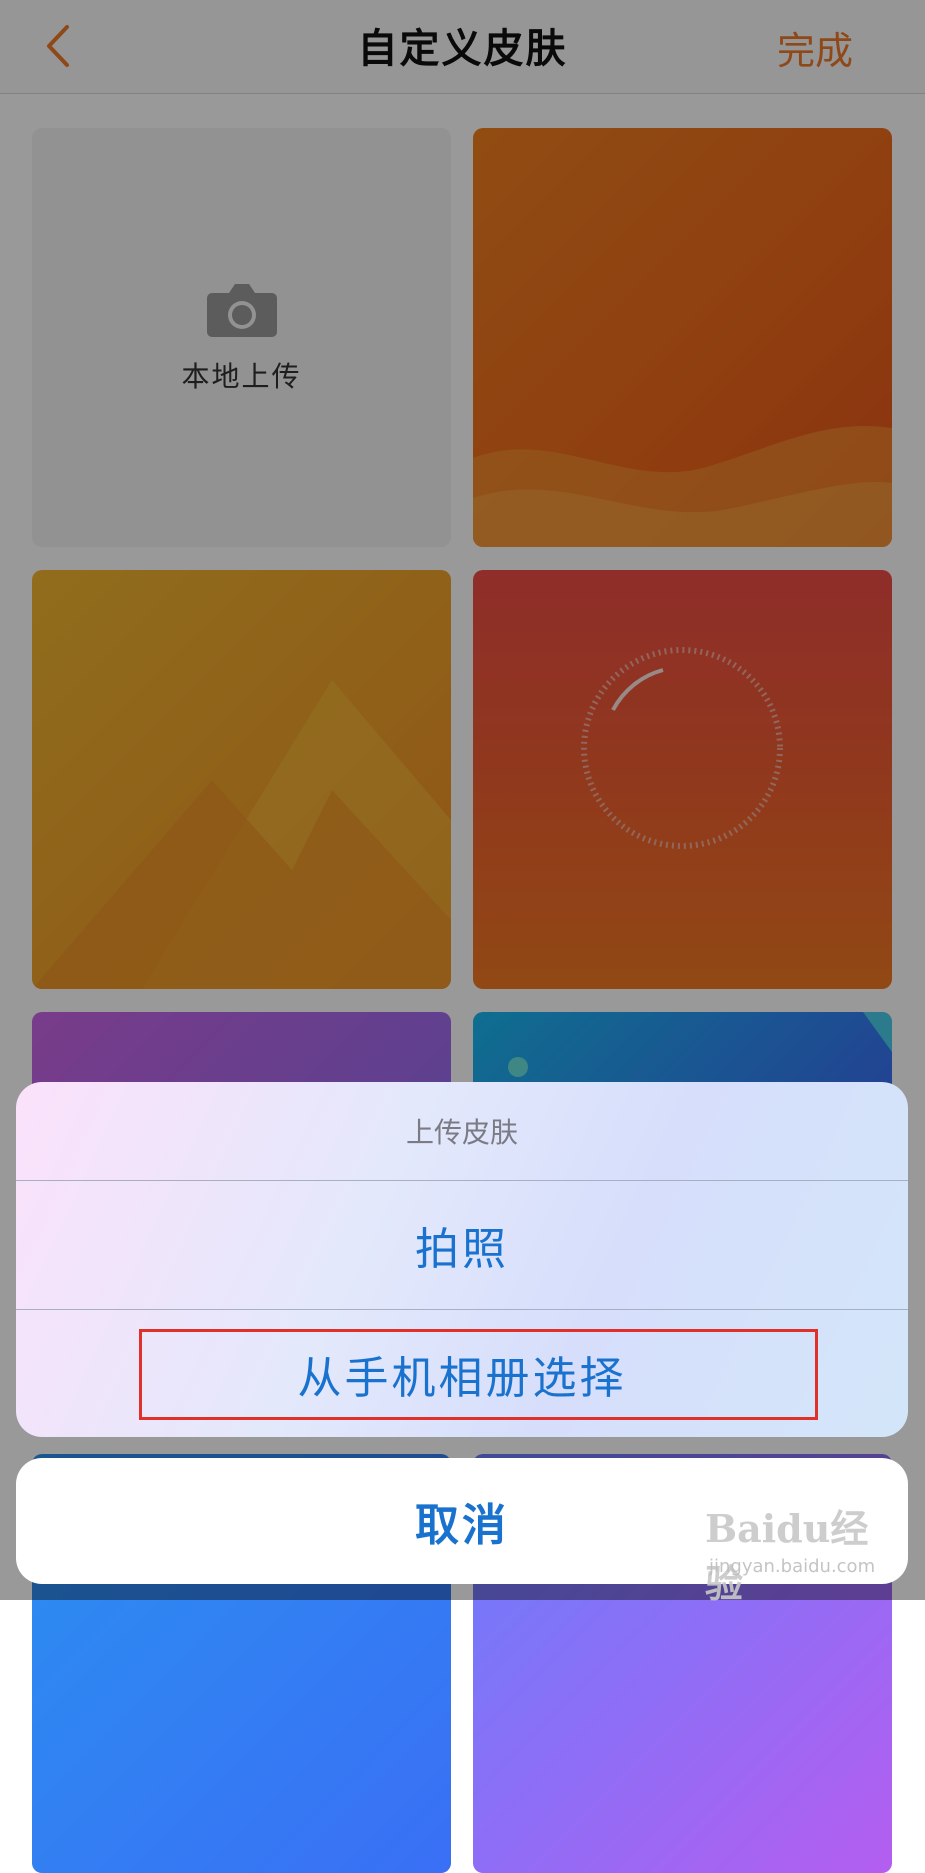 This screenshot has width=925, height=1873. I want to click on choose-from-album-option: 从手机相册选择, so click(462, 1373).